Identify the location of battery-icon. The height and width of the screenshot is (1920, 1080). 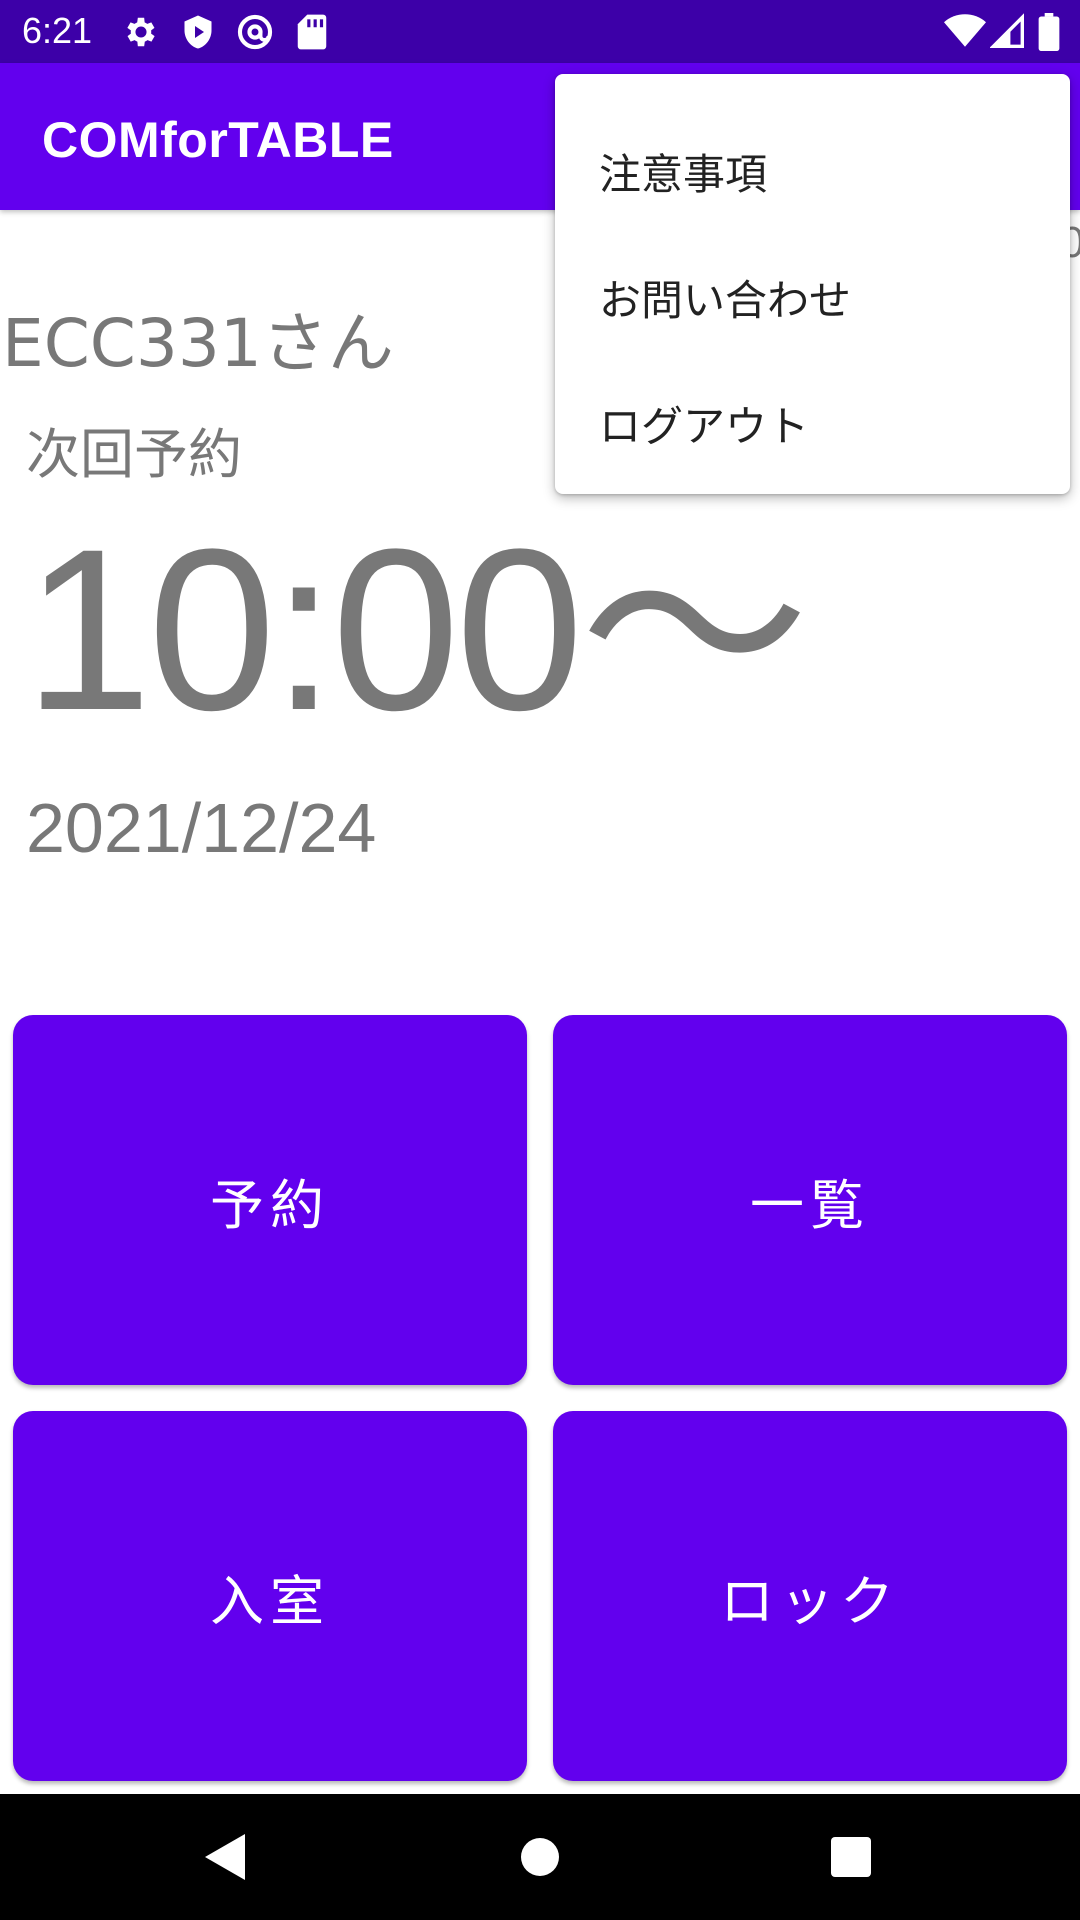
(1049, 32).